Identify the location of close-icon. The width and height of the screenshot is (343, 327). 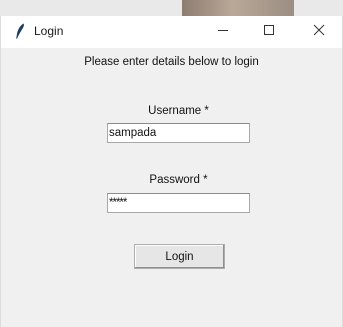
(319, 32).